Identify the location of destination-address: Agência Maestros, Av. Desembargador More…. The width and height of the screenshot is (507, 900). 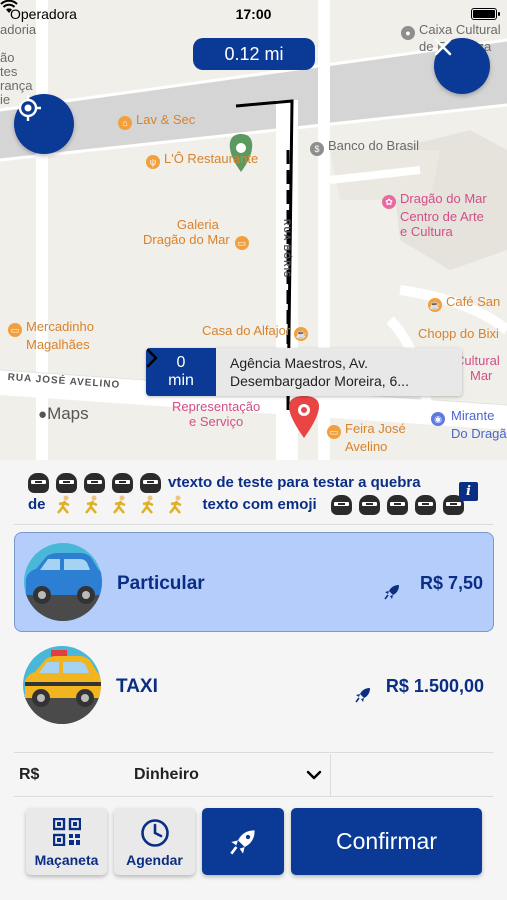
(322, 372).